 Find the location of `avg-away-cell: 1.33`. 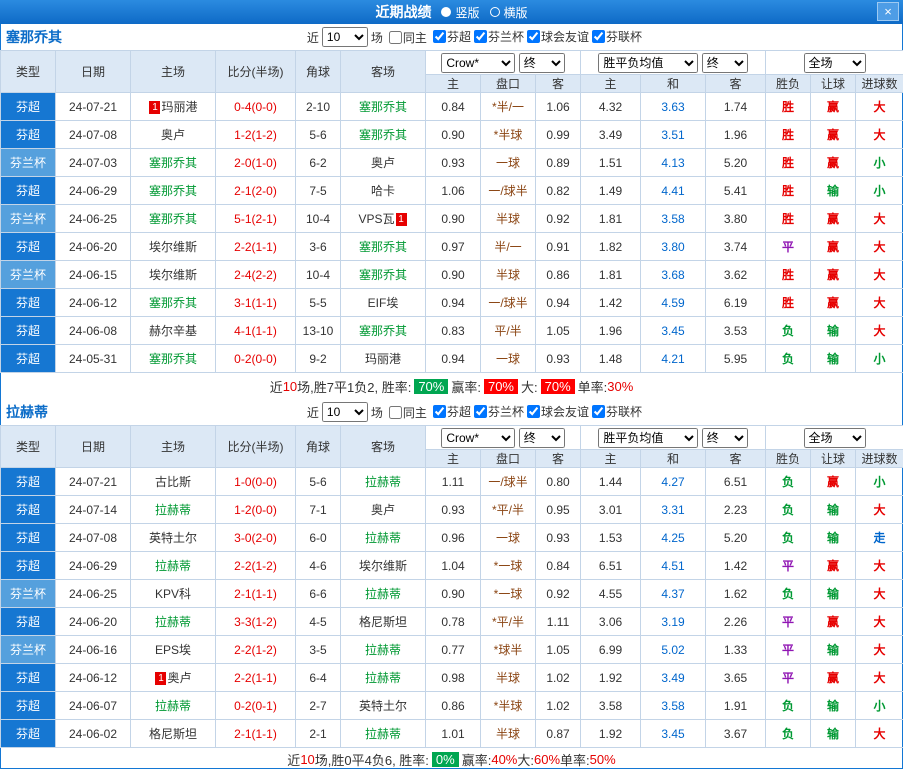

avg-away-cell: 1.33 is located at coordinates (736, 649).